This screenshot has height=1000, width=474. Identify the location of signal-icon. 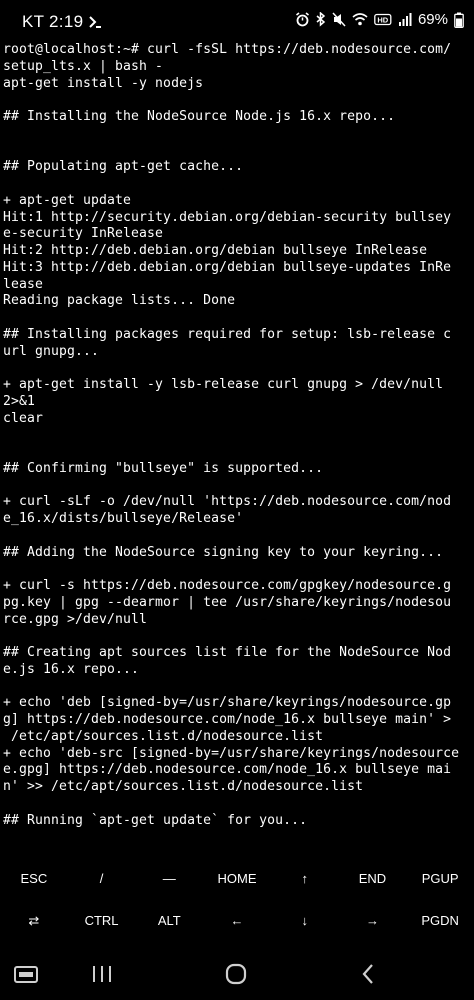
(405, 19).